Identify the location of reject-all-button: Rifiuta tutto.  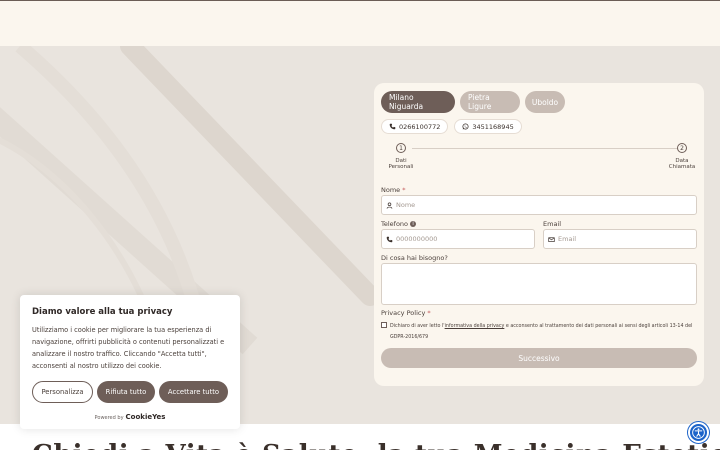
(126, 392).